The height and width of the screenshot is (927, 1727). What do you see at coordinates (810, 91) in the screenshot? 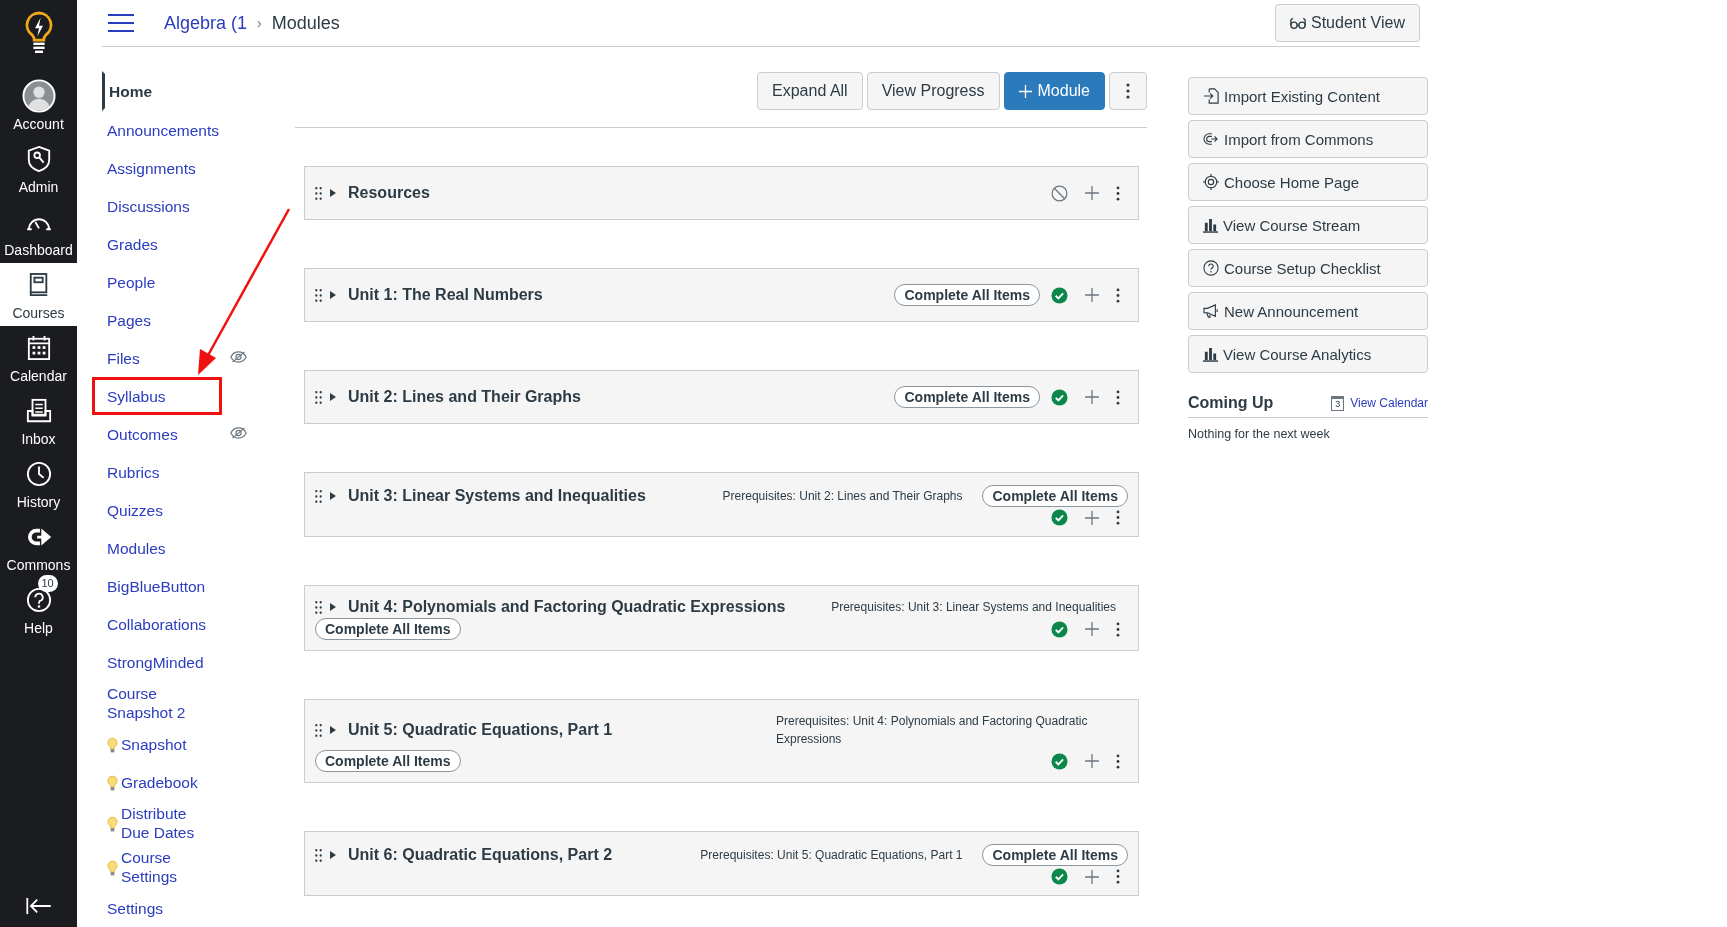
I see `toolbar-button: Expand All` at bounding box center [810, 91].